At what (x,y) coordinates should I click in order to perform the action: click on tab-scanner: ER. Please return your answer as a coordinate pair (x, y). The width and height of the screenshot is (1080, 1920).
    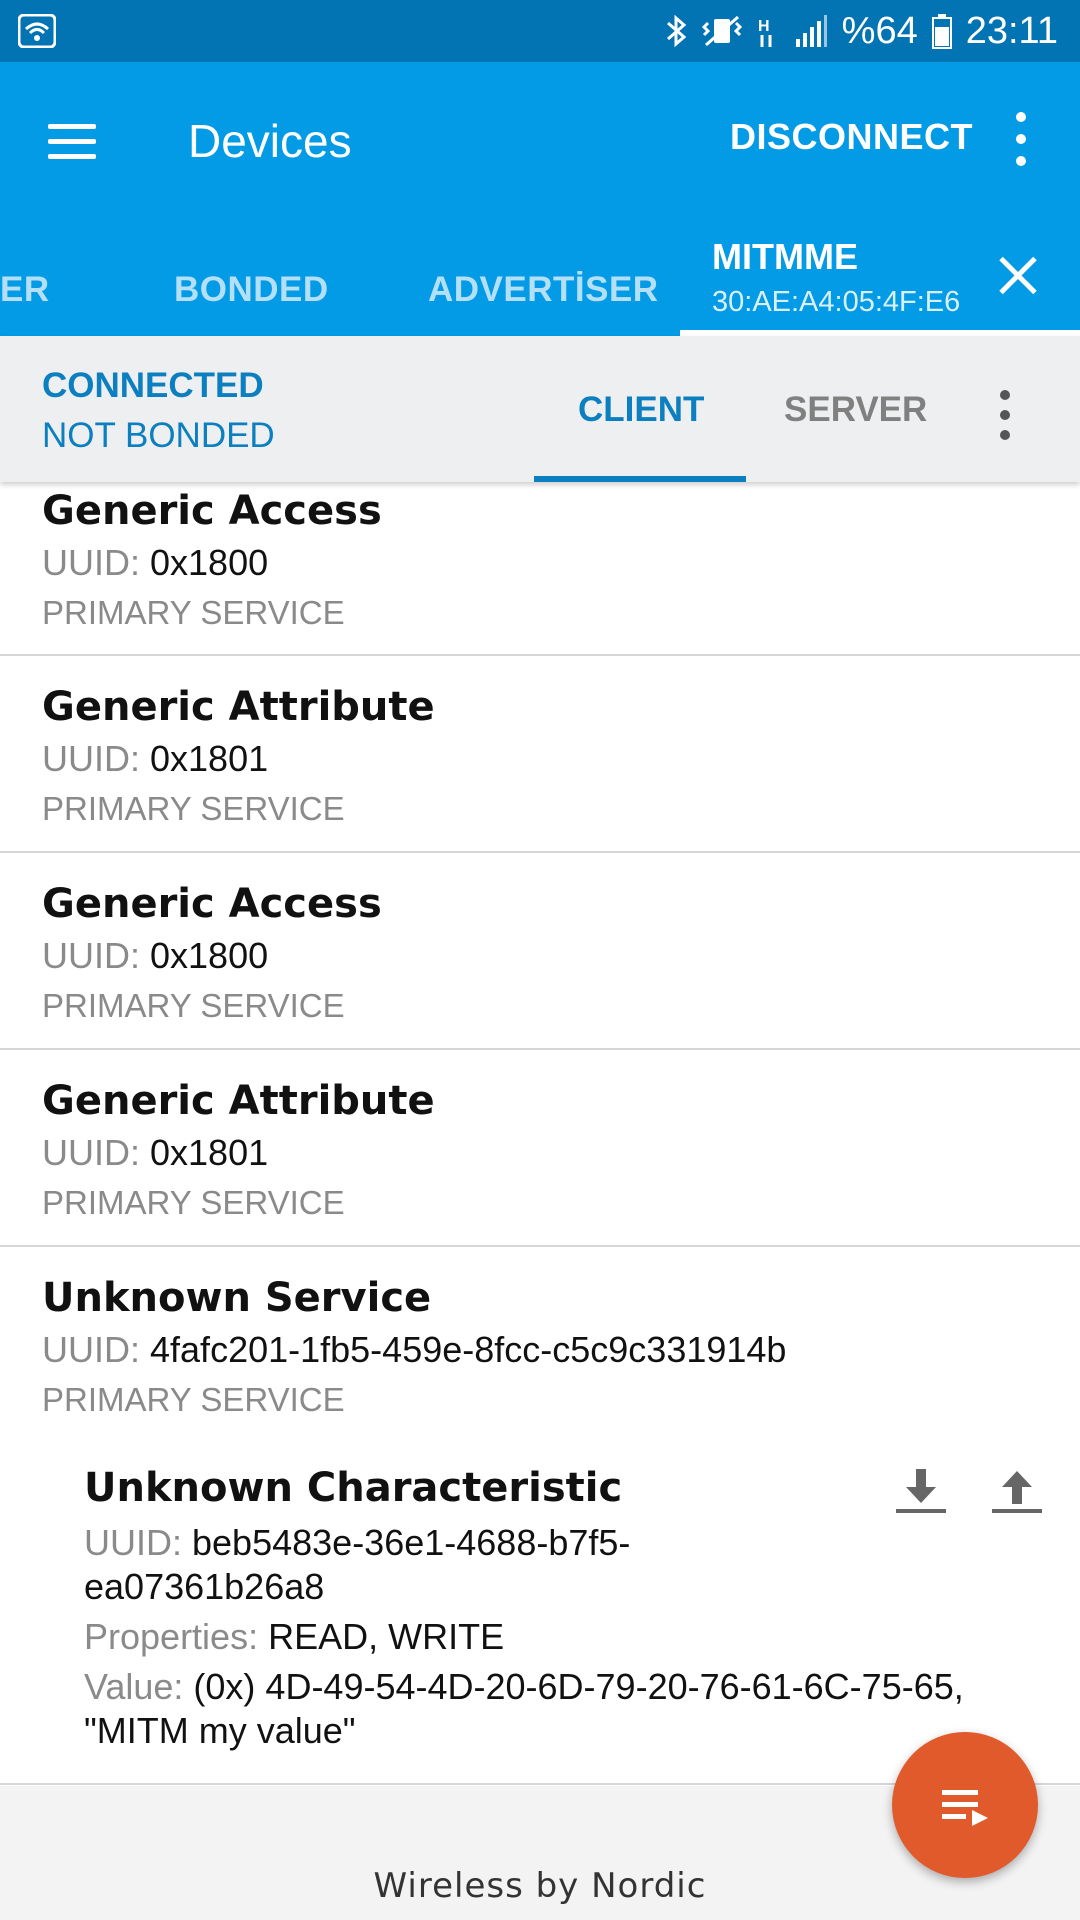
    Looking at the image, I should click on (25, 290).